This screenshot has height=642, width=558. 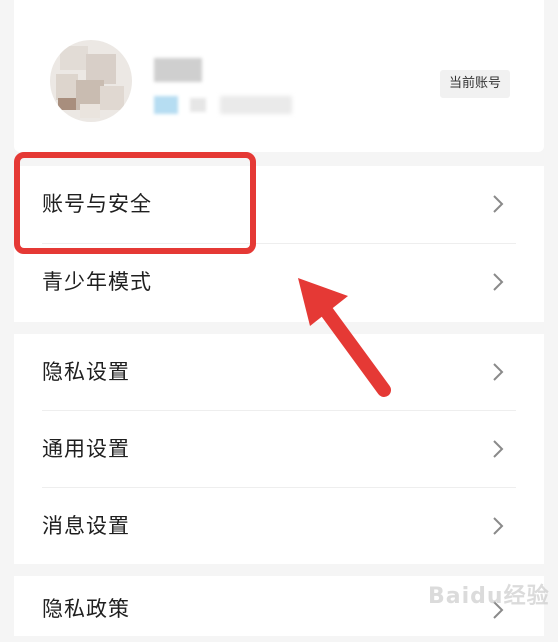 I want to click on message-settings-row: 消息设置, so click(x=279, y=526).